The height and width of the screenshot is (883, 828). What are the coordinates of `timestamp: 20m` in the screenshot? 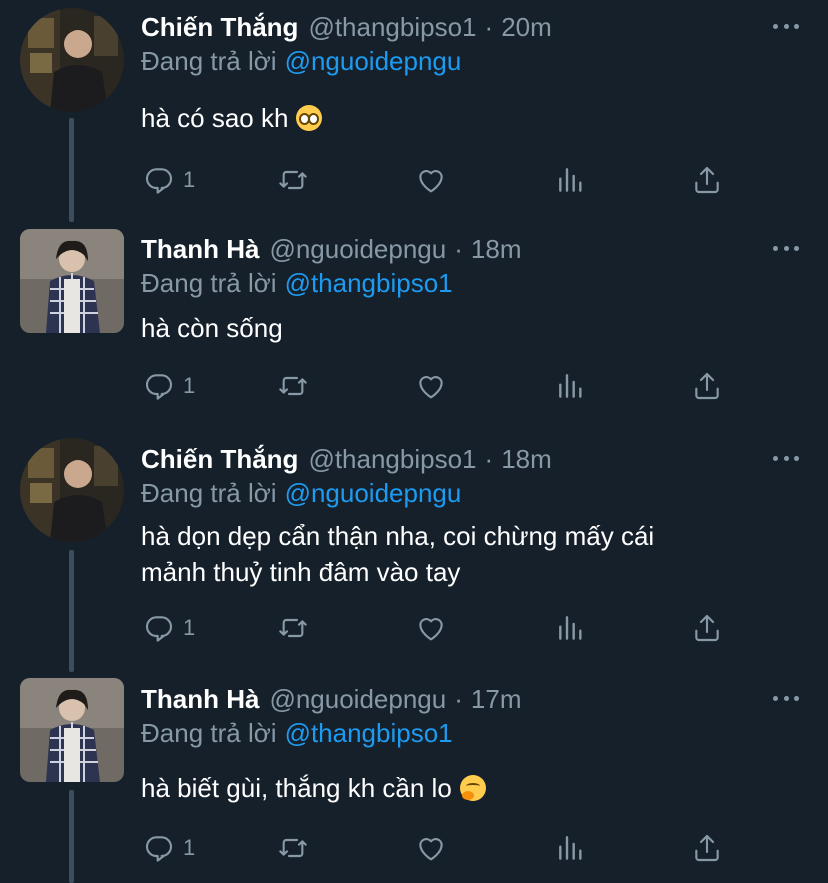 It's located at (526, 27).